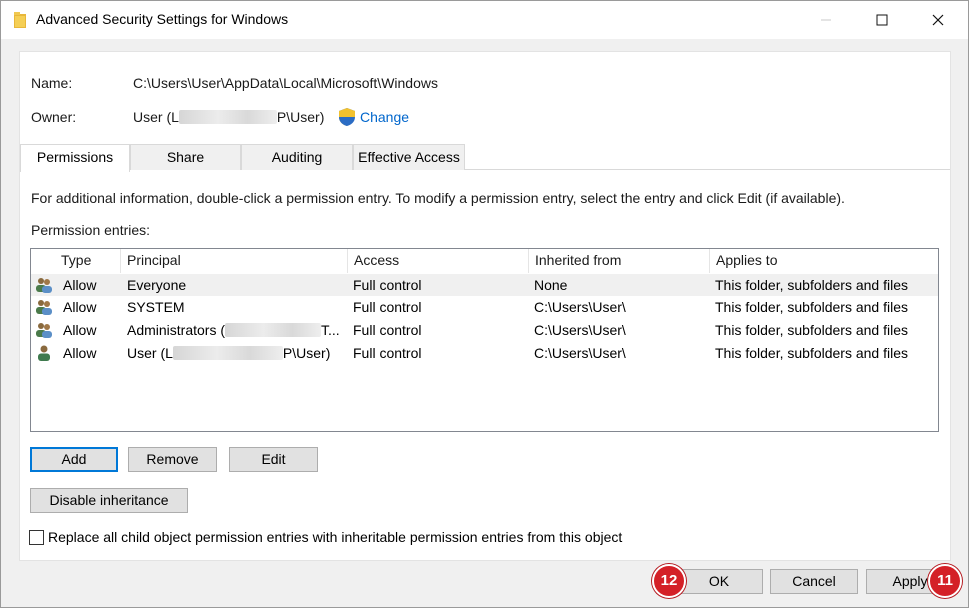  Describe the element at coordinates (619, 261) in the screenshot. I see `column-header-inherited-from: Inherited from` at that location.